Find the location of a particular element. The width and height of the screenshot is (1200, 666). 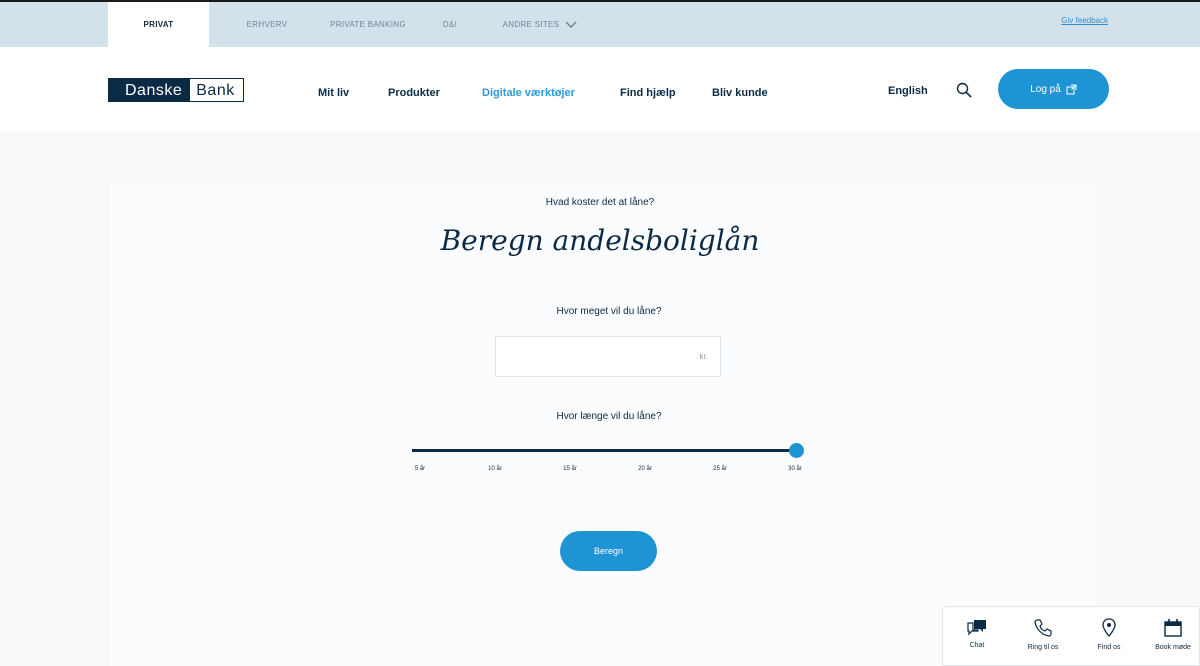

slider-tick-label: 15 år is located at coordinates (570, 469).